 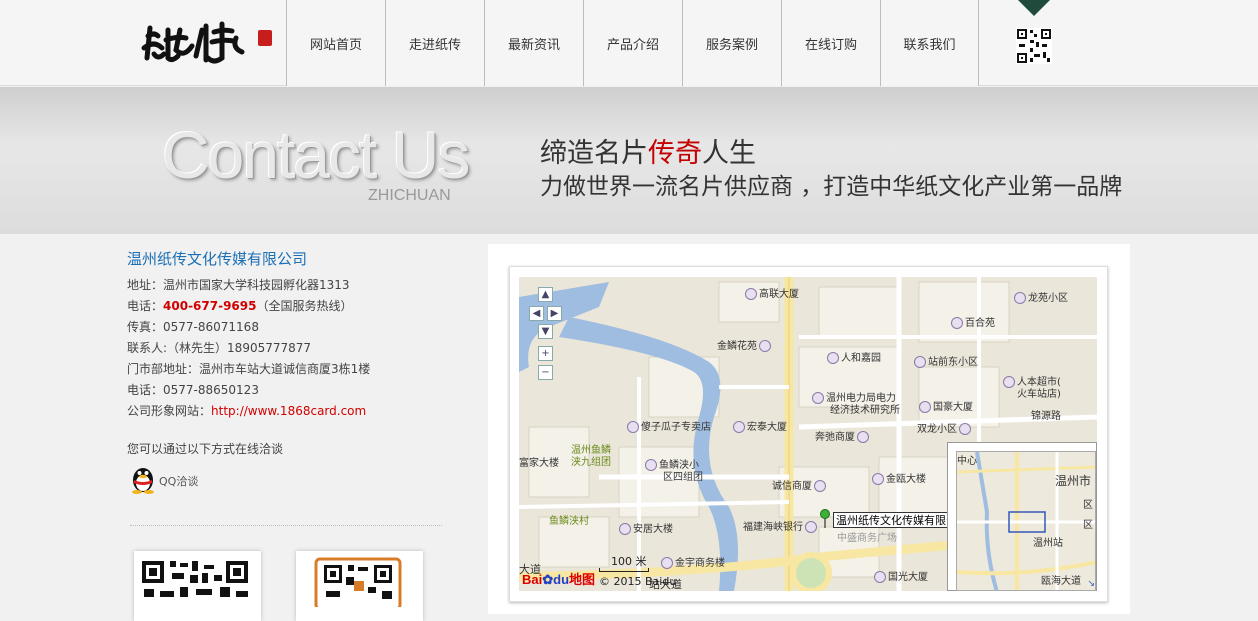 I want to click on map-label: 奔弛商厦, so click(x=843, y=435).